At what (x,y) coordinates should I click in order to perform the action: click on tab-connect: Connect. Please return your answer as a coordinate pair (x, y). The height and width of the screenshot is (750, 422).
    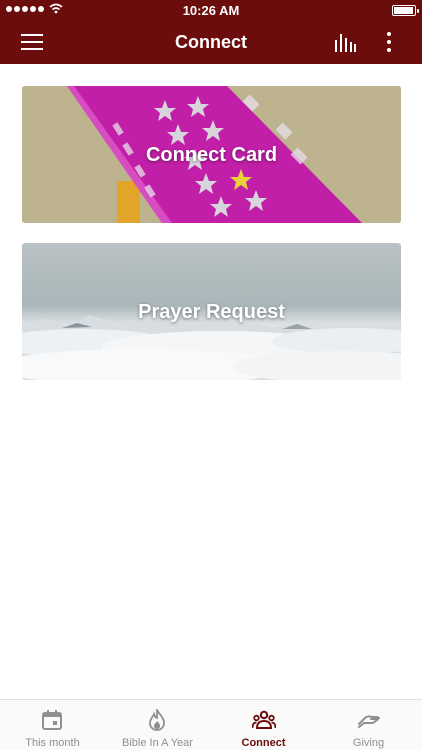
    Looking at the image, I should click on (263, 725).